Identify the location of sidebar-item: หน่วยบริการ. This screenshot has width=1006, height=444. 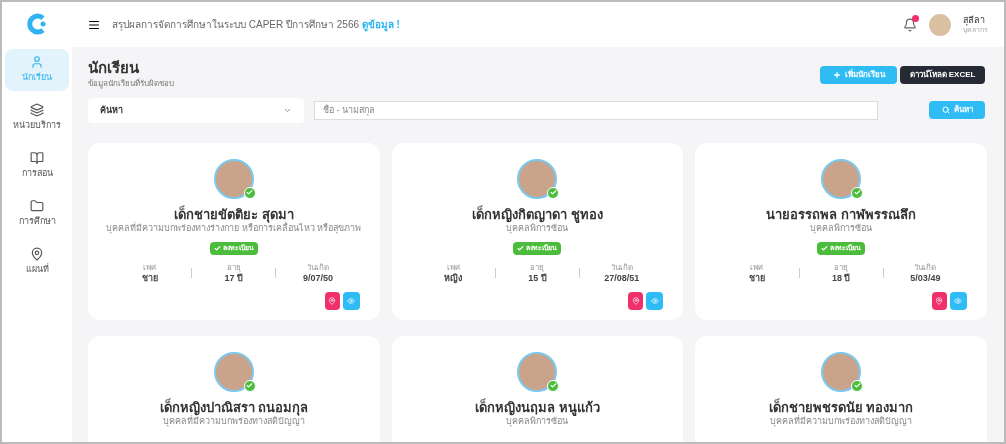
(37, 118).